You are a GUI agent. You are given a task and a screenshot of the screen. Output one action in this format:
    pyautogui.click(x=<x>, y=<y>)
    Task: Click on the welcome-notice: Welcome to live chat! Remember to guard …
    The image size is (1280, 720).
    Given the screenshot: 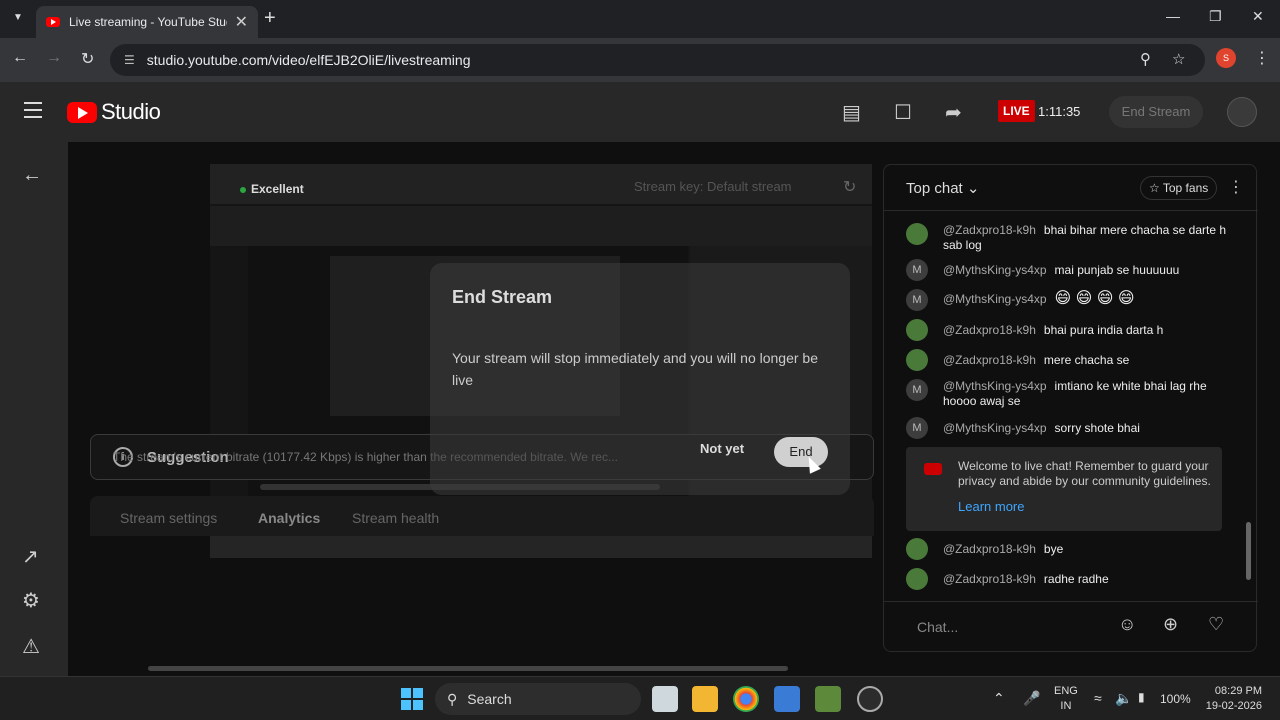 What is the action you would take?
    pyautogui.click(x=1064, y=489)
    